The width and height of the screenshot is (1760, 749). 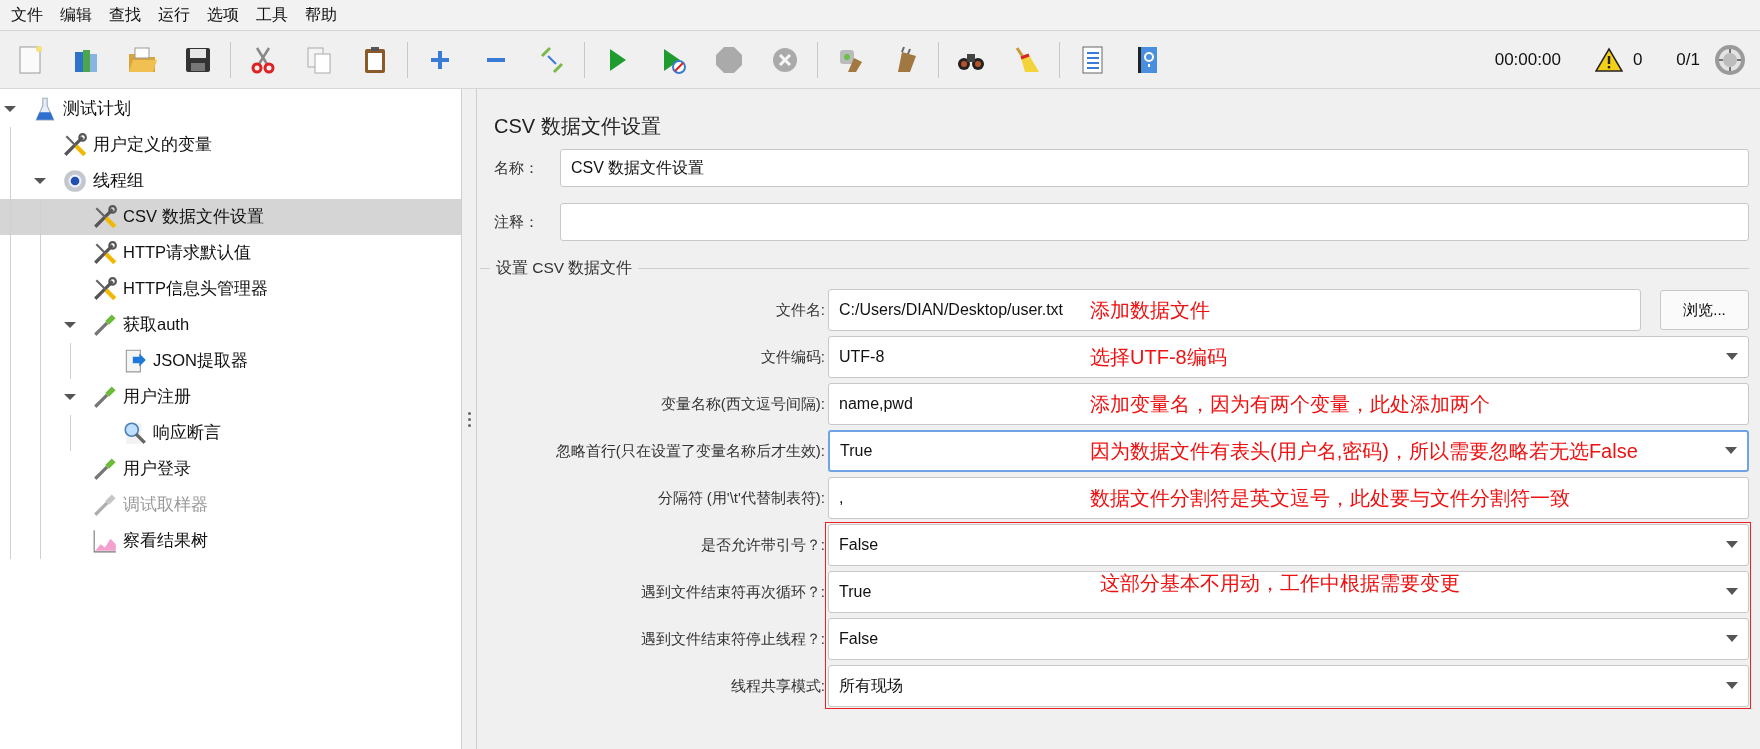 I want to click on status-circle-icon, so click(x=1730, y=59).